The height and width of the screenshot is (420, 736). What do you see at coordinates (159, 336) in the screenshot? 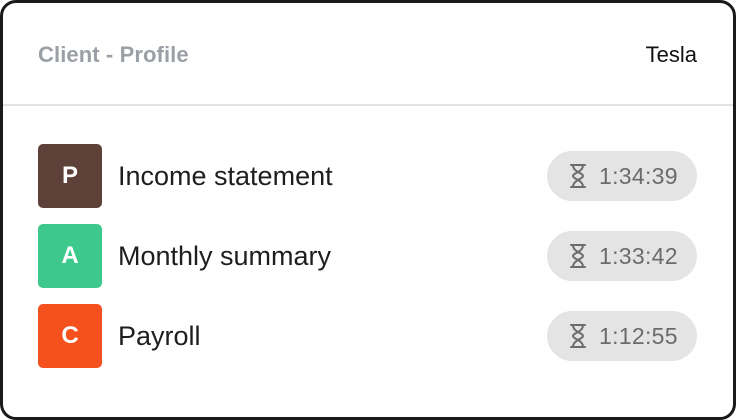
I see `list-item-label: Payroll` at bounding box center [159, 336].